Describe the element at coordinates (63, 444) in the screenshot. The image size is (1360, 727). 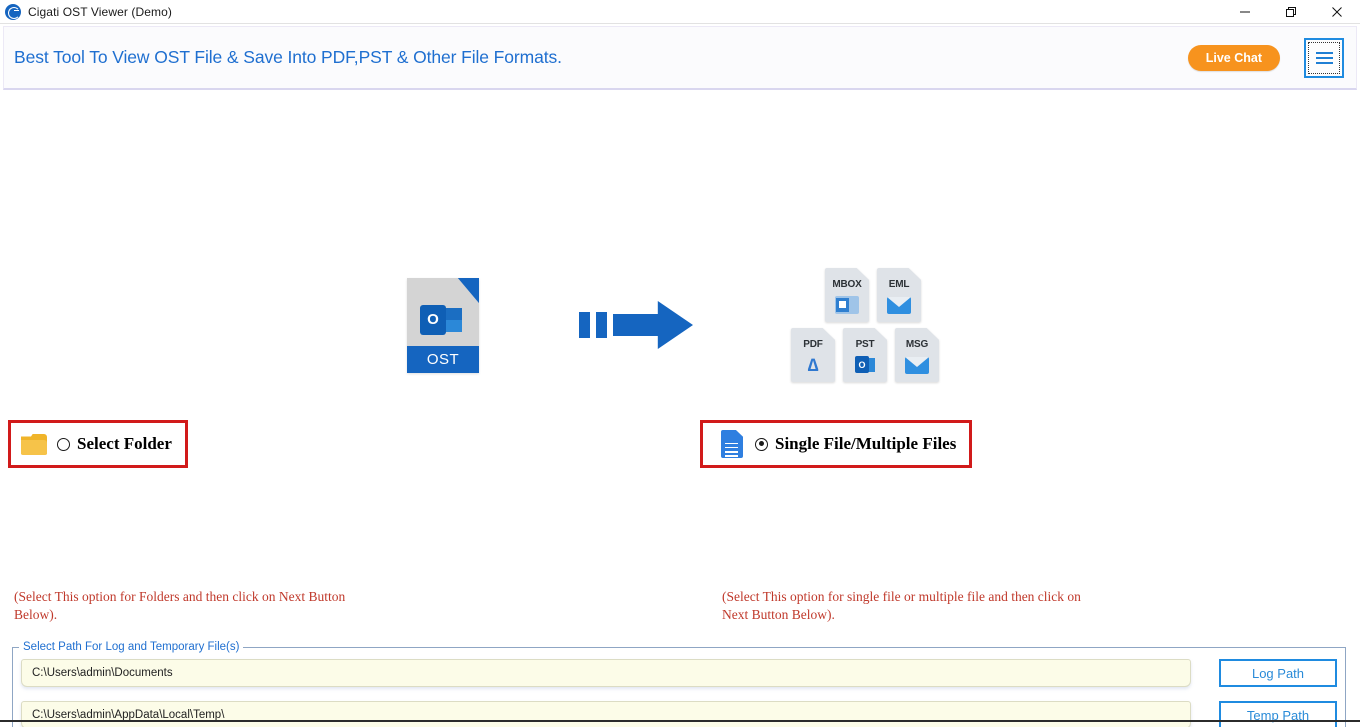
I see `select-folder-radio` at that location.